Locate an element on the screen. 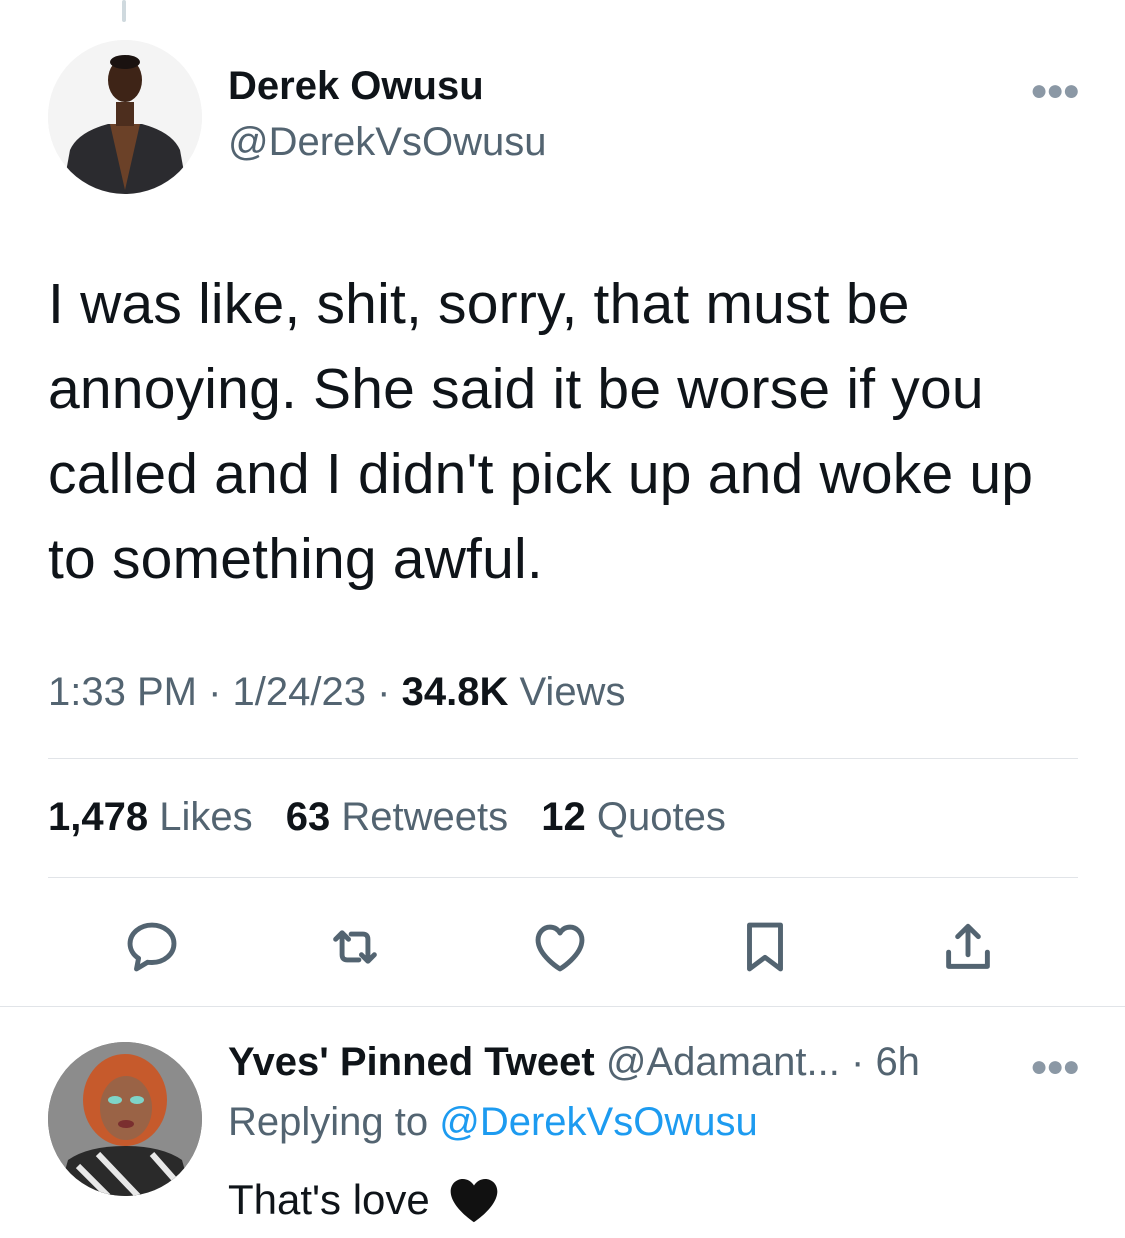  reply-icon is located at coordinates (152, 947).